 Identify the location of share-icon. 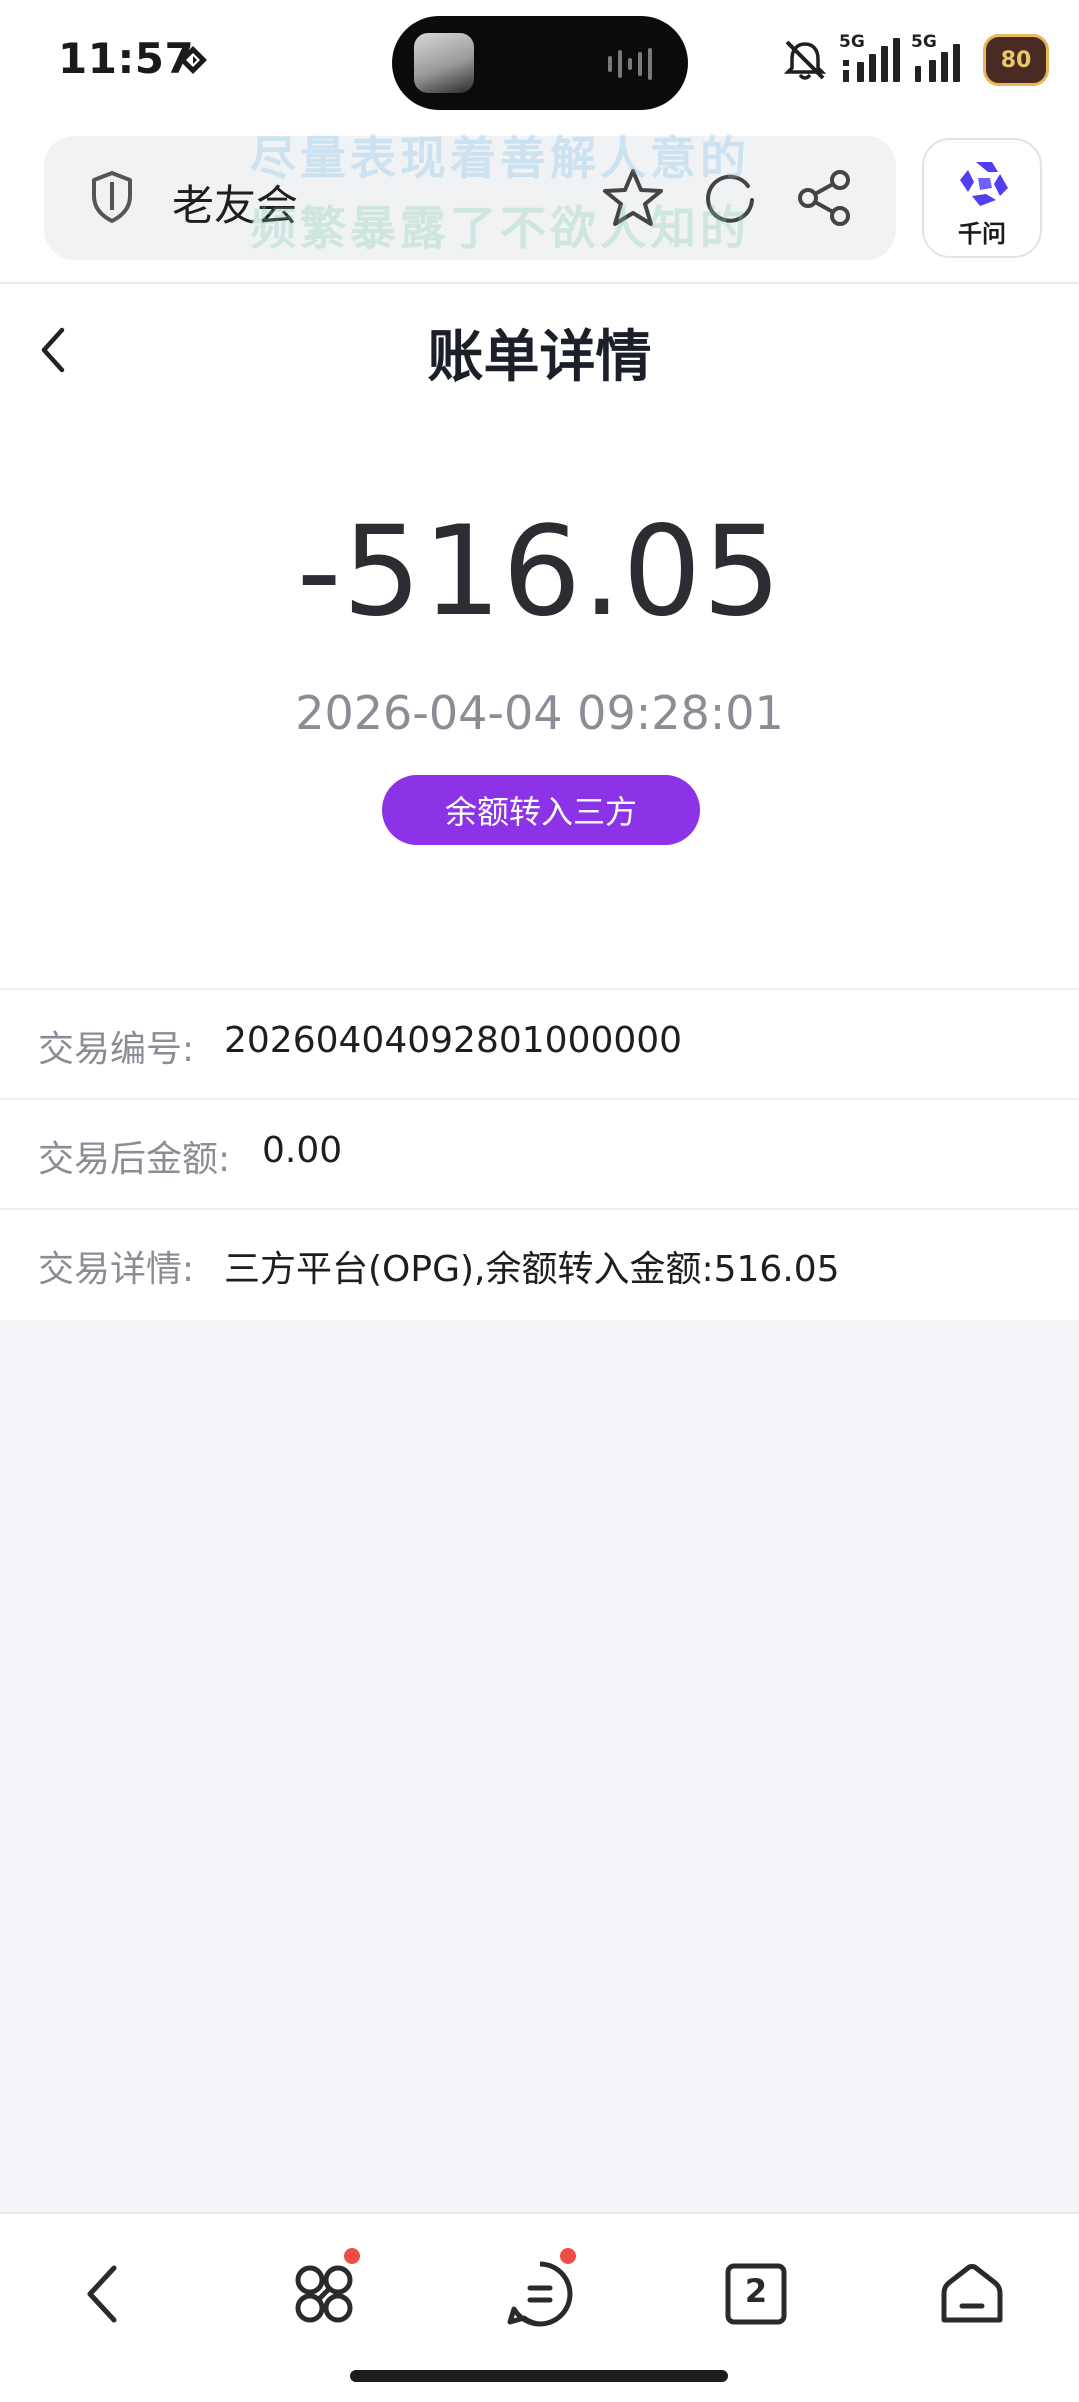
(825, 198).